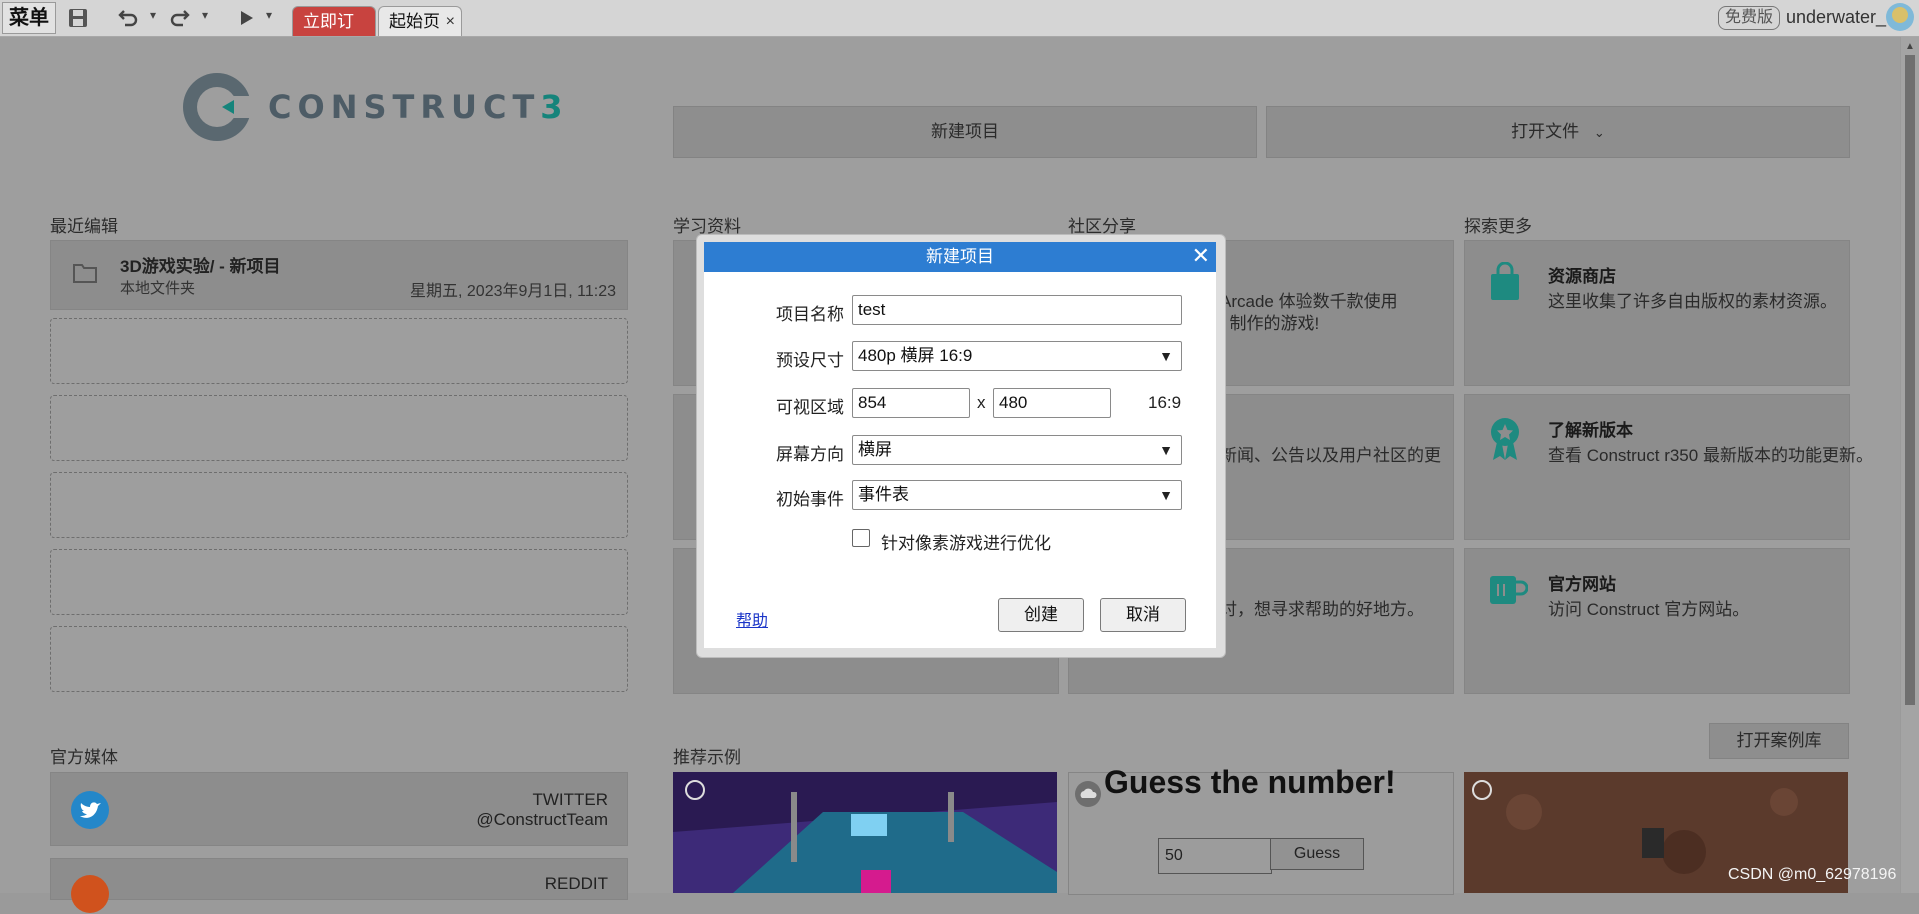 The width and height of the screenshot is (1919, 914). Describe the element at coordinates (865, 832) in the screenshot. I see `example-thumbnail-3d` at that location.